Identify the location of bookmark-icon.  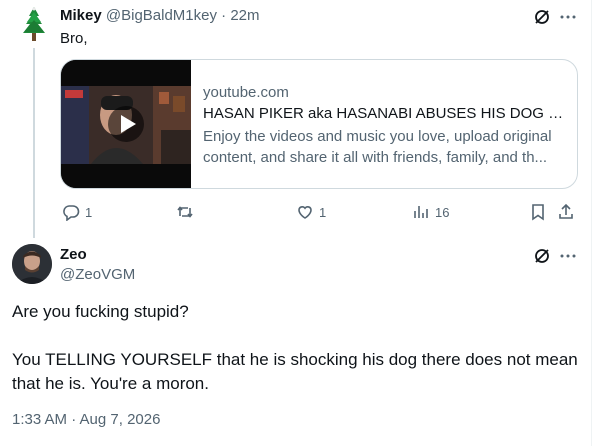
(538, 212).